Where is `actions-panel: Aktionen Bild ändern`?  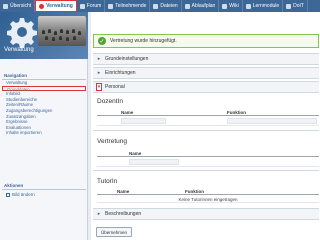 actions-panel: Aktionen Bild ändern is located at coordinates (44, 190).